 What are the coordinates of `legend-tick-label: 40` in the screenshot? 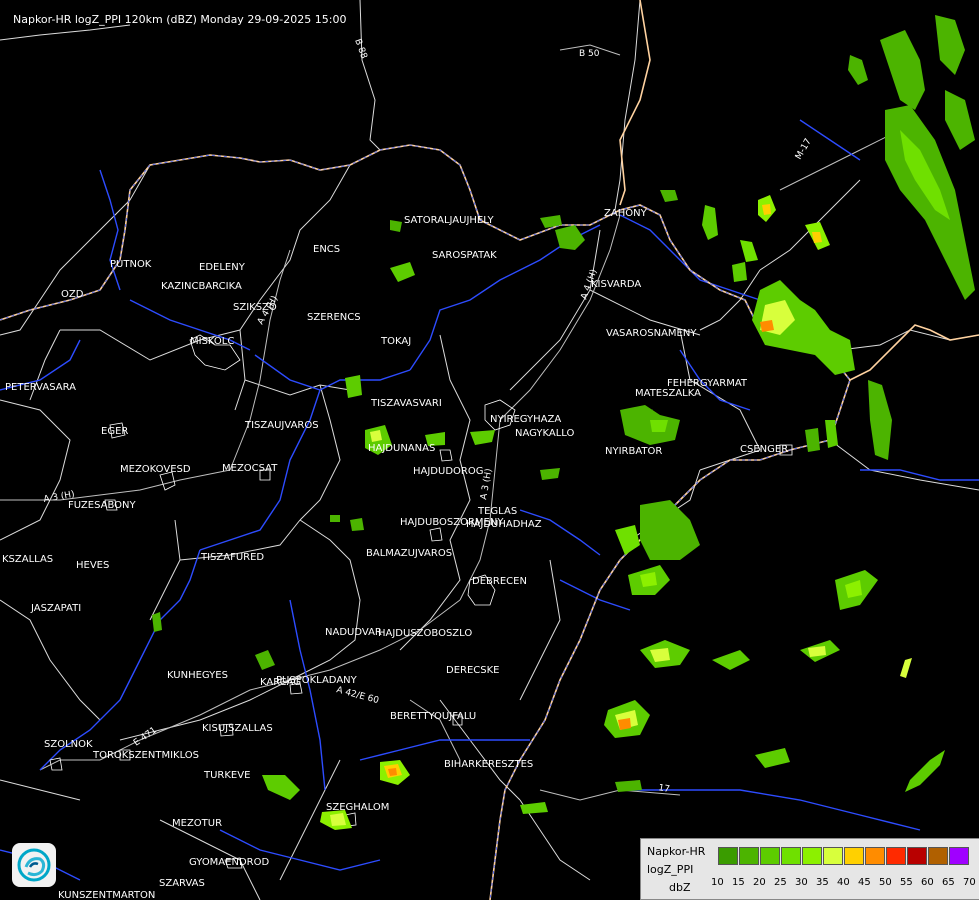 It's located at (843, 882).